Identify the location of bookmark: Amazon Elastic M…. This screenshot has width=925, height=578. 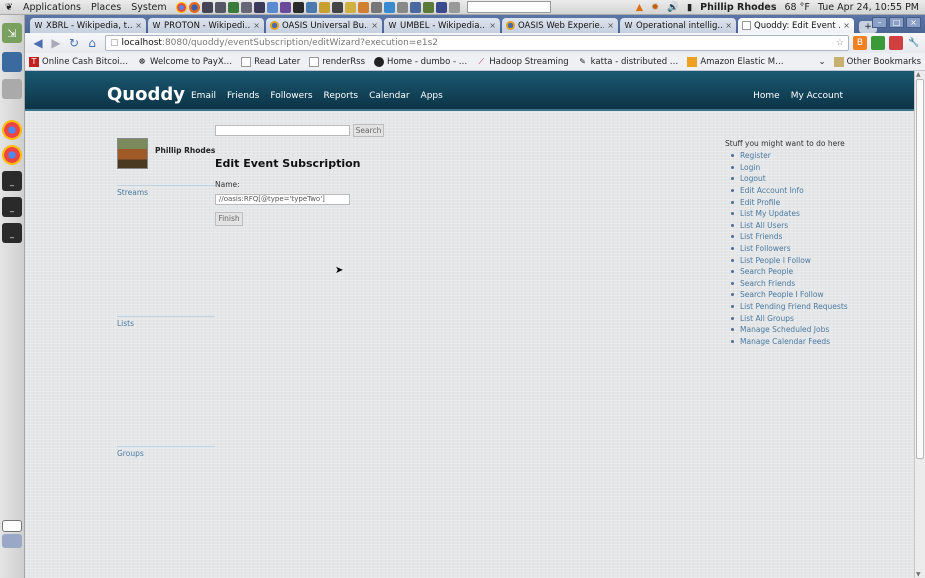
(735, 61).